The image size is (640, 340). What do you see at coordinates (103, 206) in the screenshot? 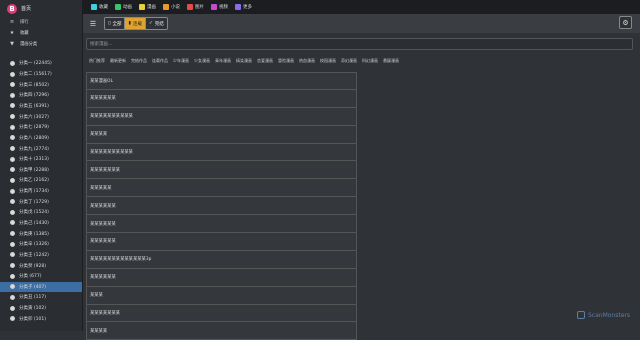
I see `list-item-title: 某某某某某某` at bounding box center [103, 206].